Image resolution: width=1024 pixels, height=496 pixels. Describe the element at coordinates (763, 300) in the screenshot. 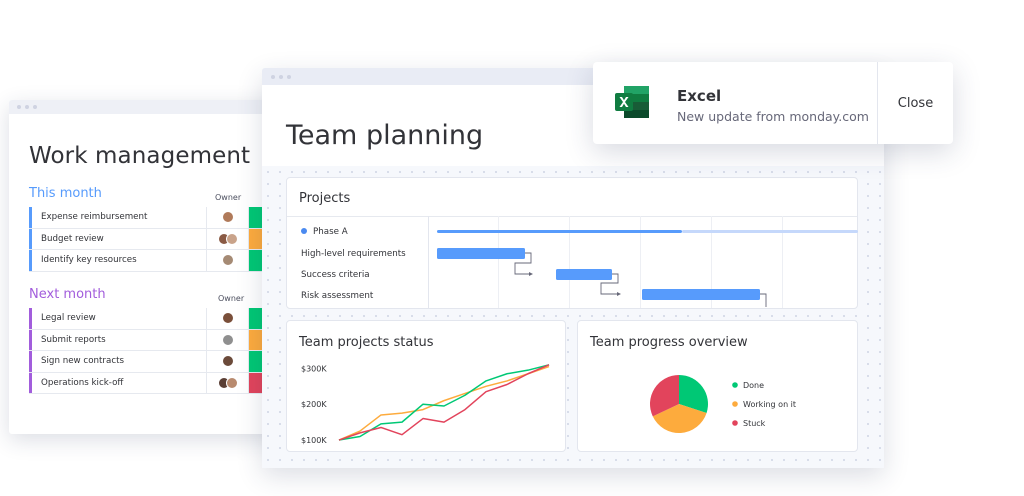

I see `dependency-arrow` at that location.